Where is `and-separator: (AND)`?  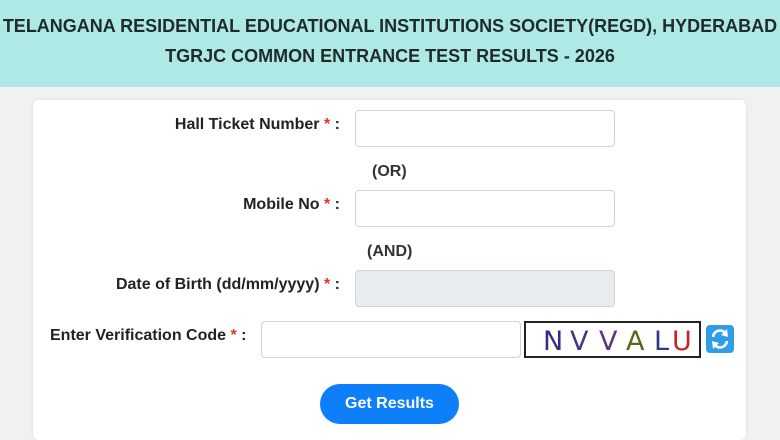
and-separator: (AND) is located at coordinates (390, 251).